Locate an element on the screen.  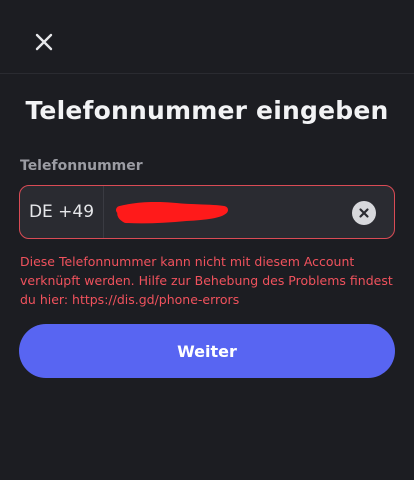
page-title: Telefonnummer eingeben is located at coordinates (207, 110).